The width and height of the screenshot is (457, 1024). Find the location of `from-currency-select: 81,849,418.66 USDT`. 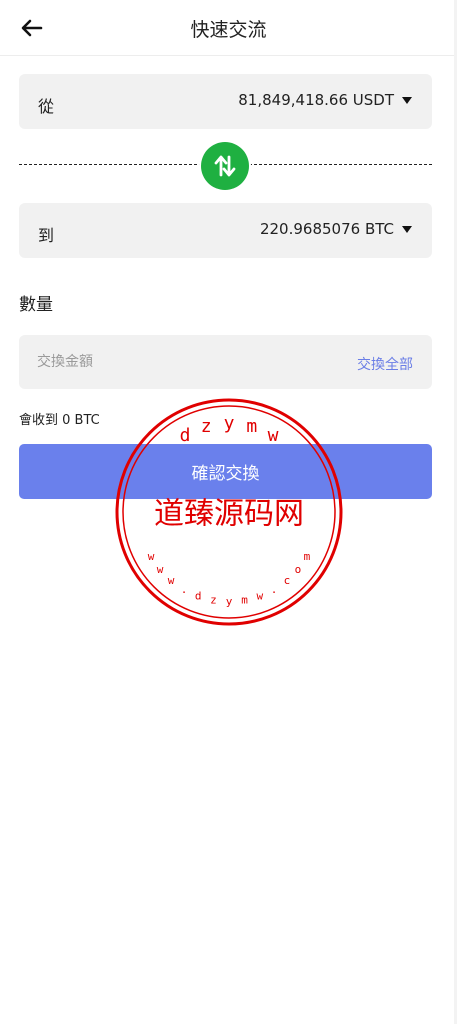

from-currency-select: 81,849,418.66 USDT is located at coordinates (325, 100).